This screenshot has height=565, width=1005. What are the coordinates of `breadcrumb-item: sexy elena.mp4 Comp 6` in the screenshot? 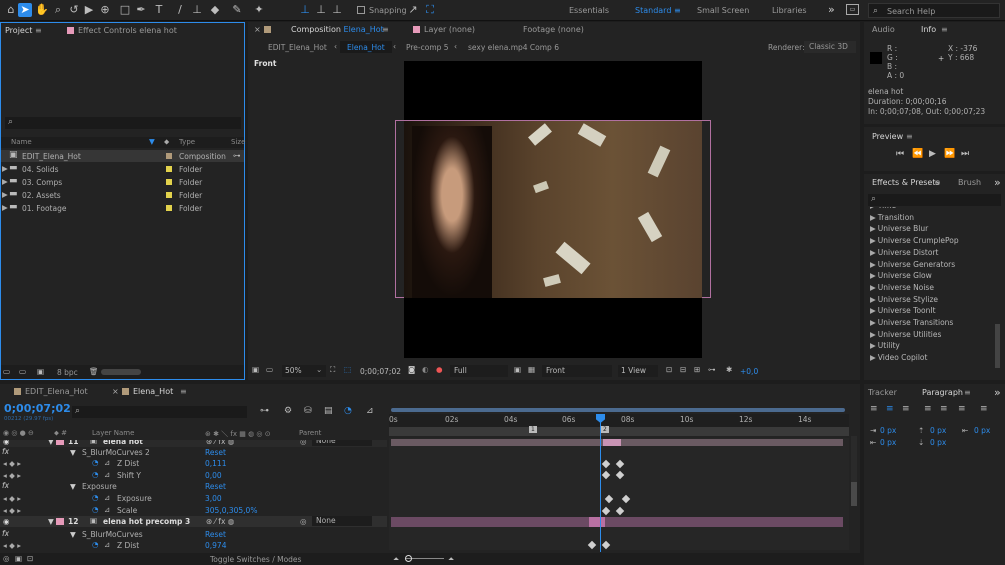 It's located at (513, 47).